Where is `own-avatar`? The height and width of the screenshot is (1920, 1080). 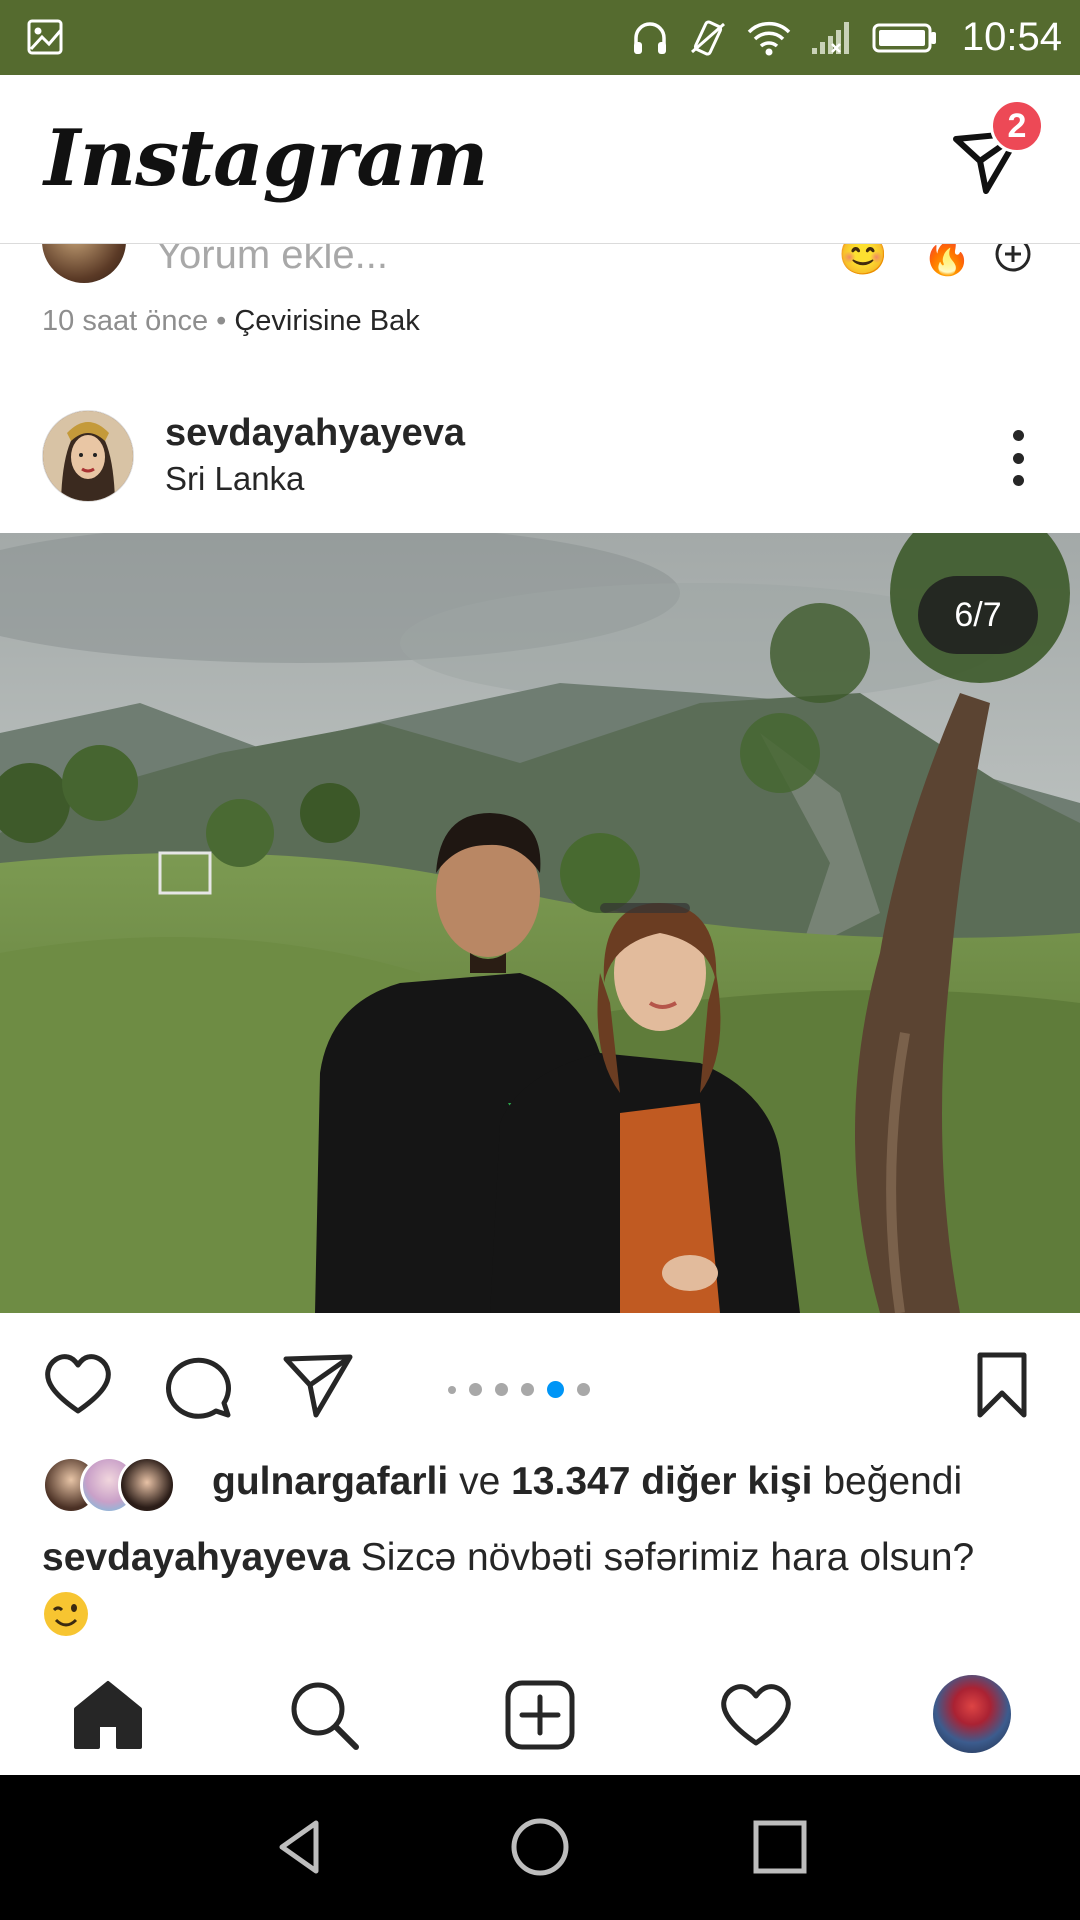
own-avatar is located at coordinates (84, 263).